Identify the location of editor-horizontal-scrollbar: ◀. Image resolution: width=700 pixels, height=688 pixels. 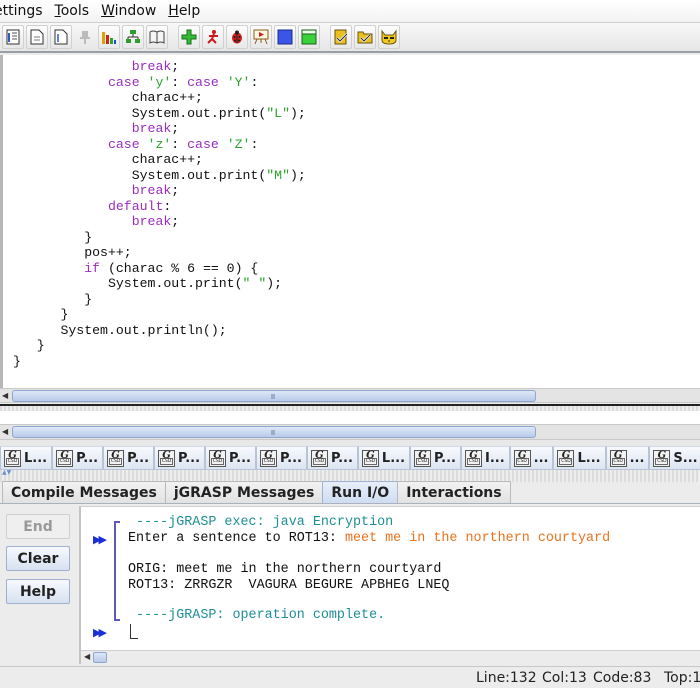
(350, 395).